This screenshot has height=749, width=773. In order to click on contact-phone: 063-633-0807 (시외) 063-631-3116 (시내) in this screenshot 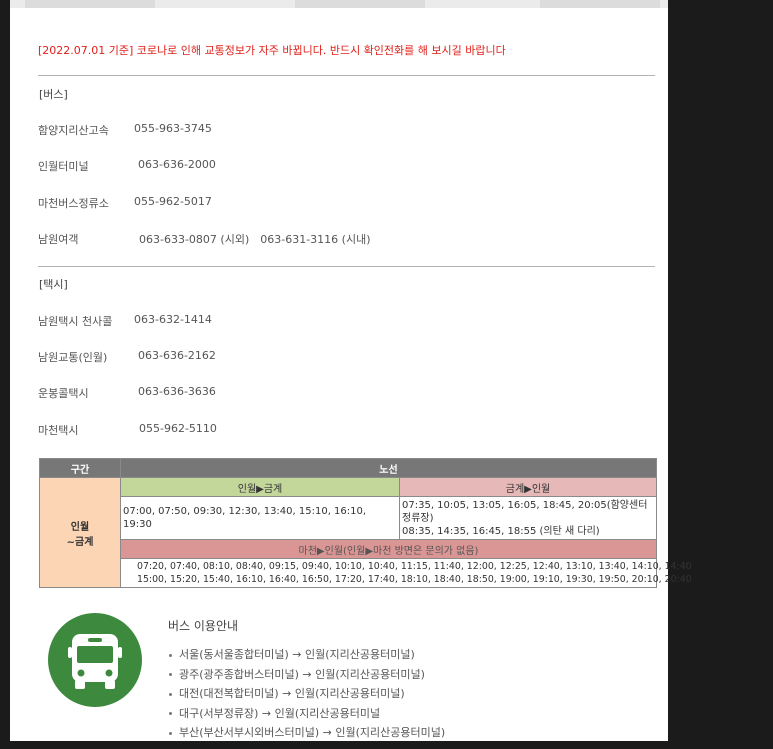, I will do `click(255, 239)`.